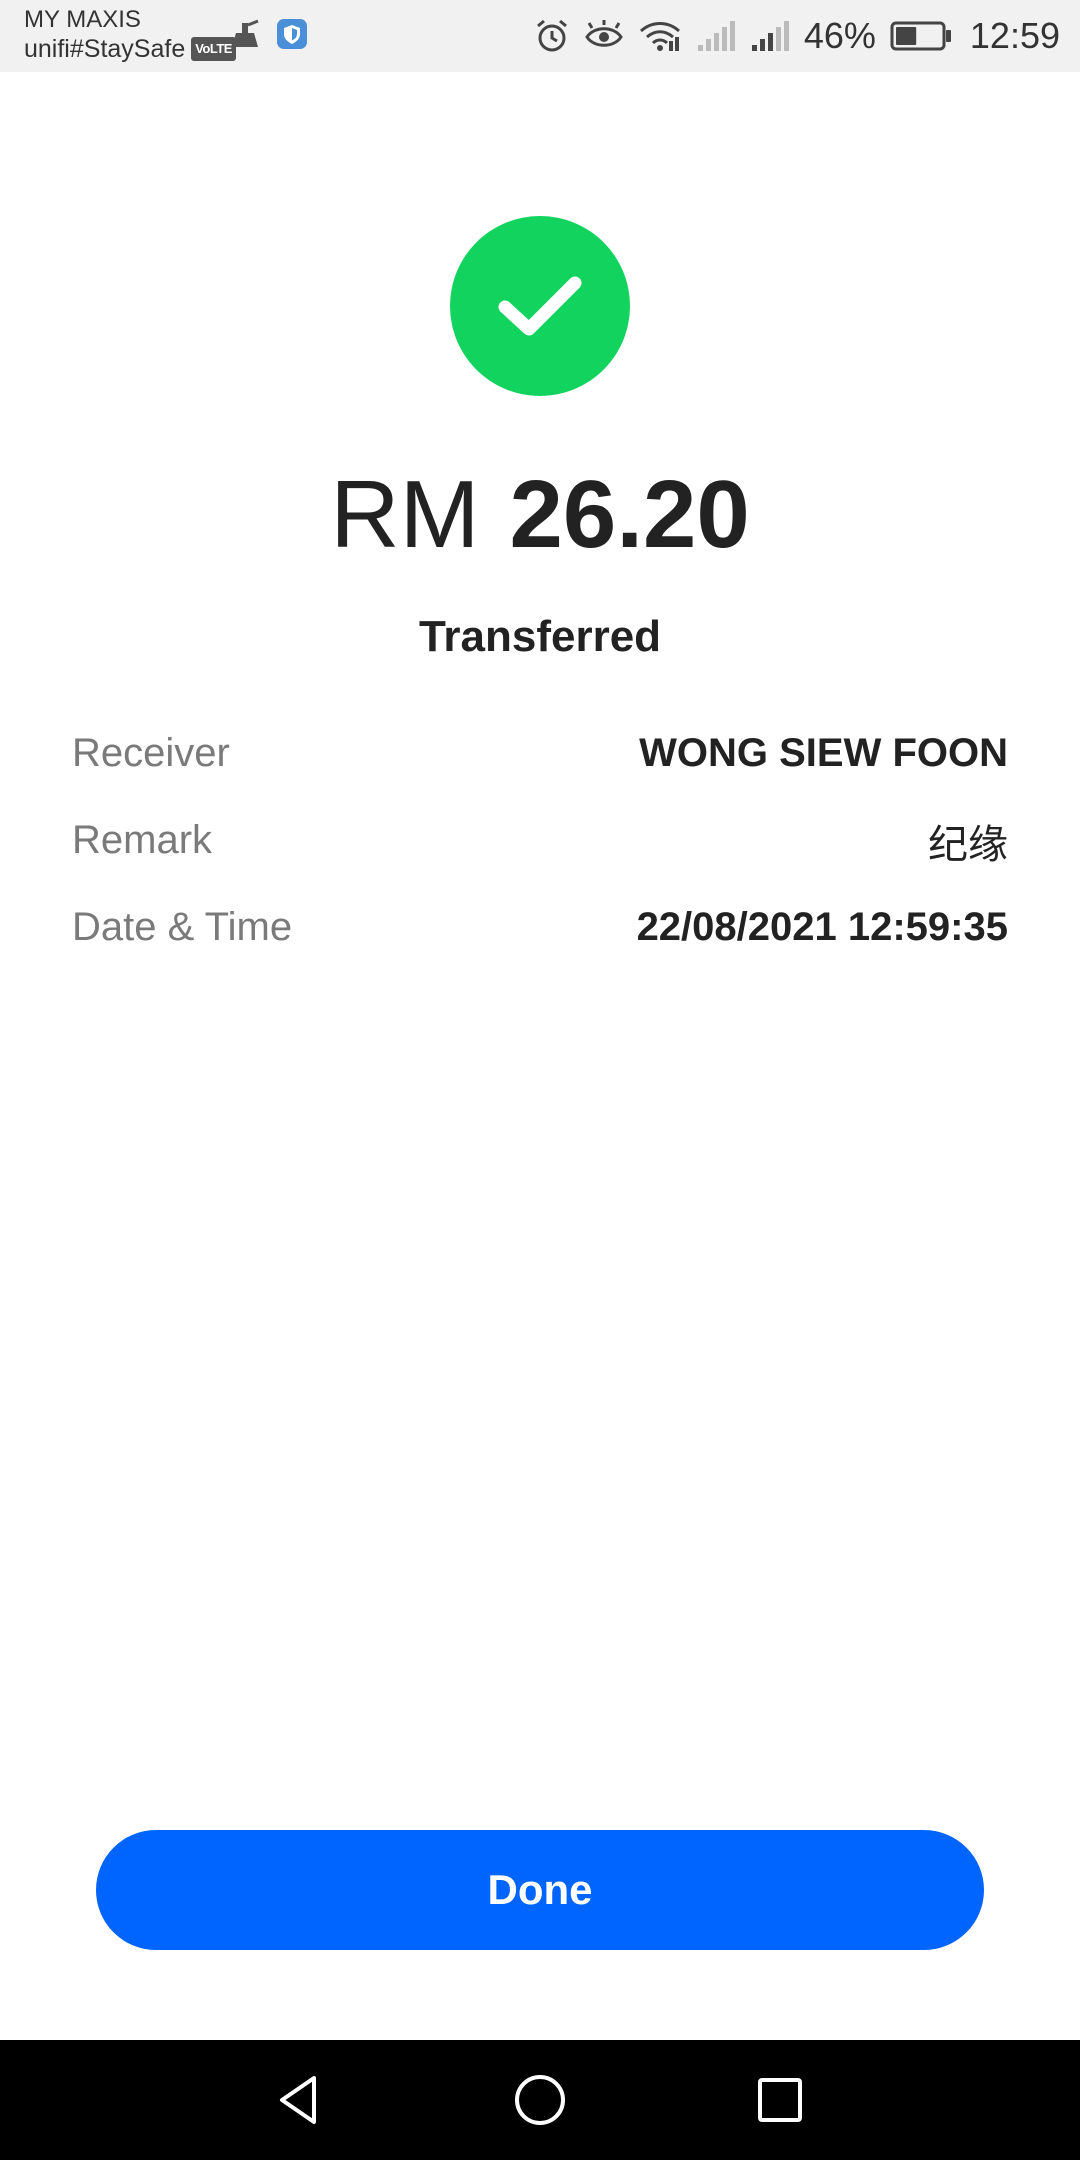 The image size is (1080, 2160). Describe the element at coordinates (604, 36) in the screenshot. I see `eye-comfort-icon` at that location.